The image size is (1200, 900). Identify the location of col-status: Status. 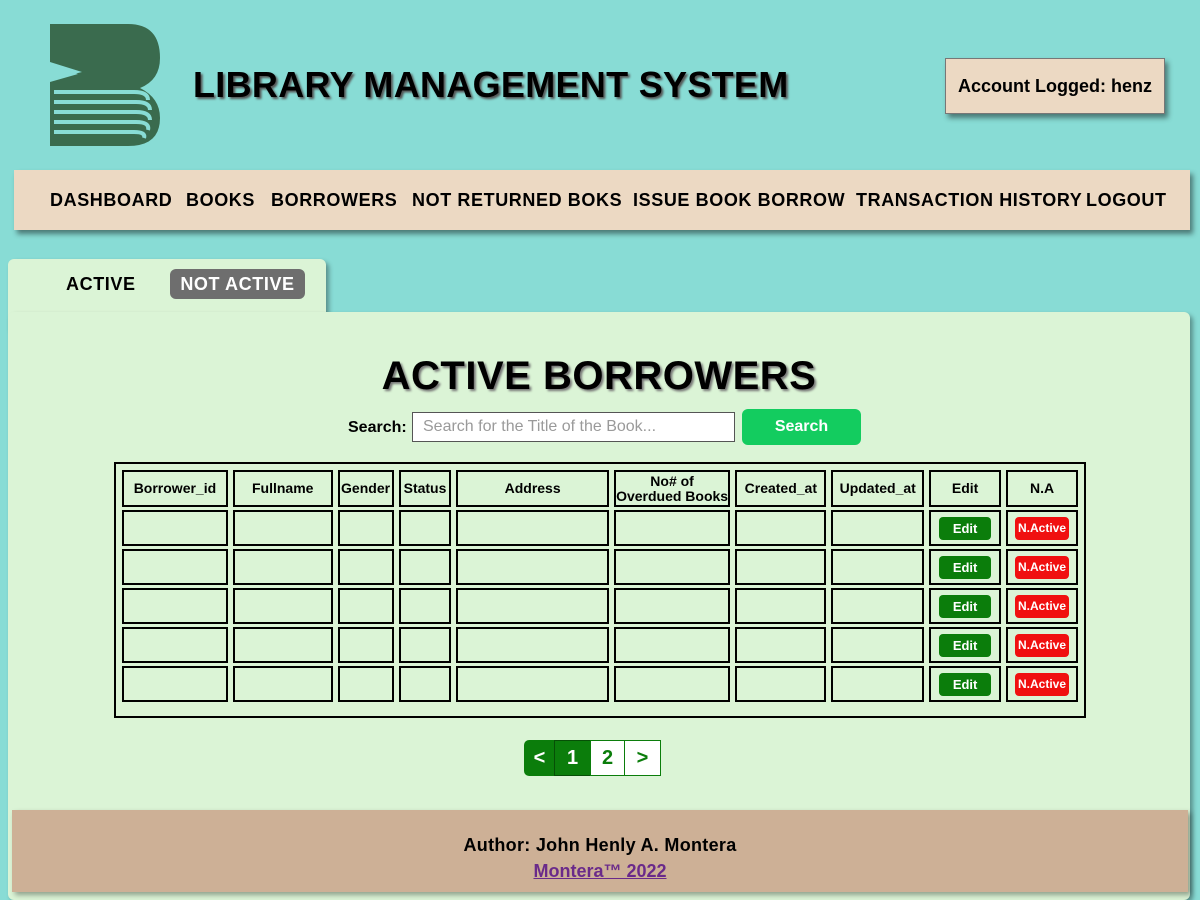
(425, 488).